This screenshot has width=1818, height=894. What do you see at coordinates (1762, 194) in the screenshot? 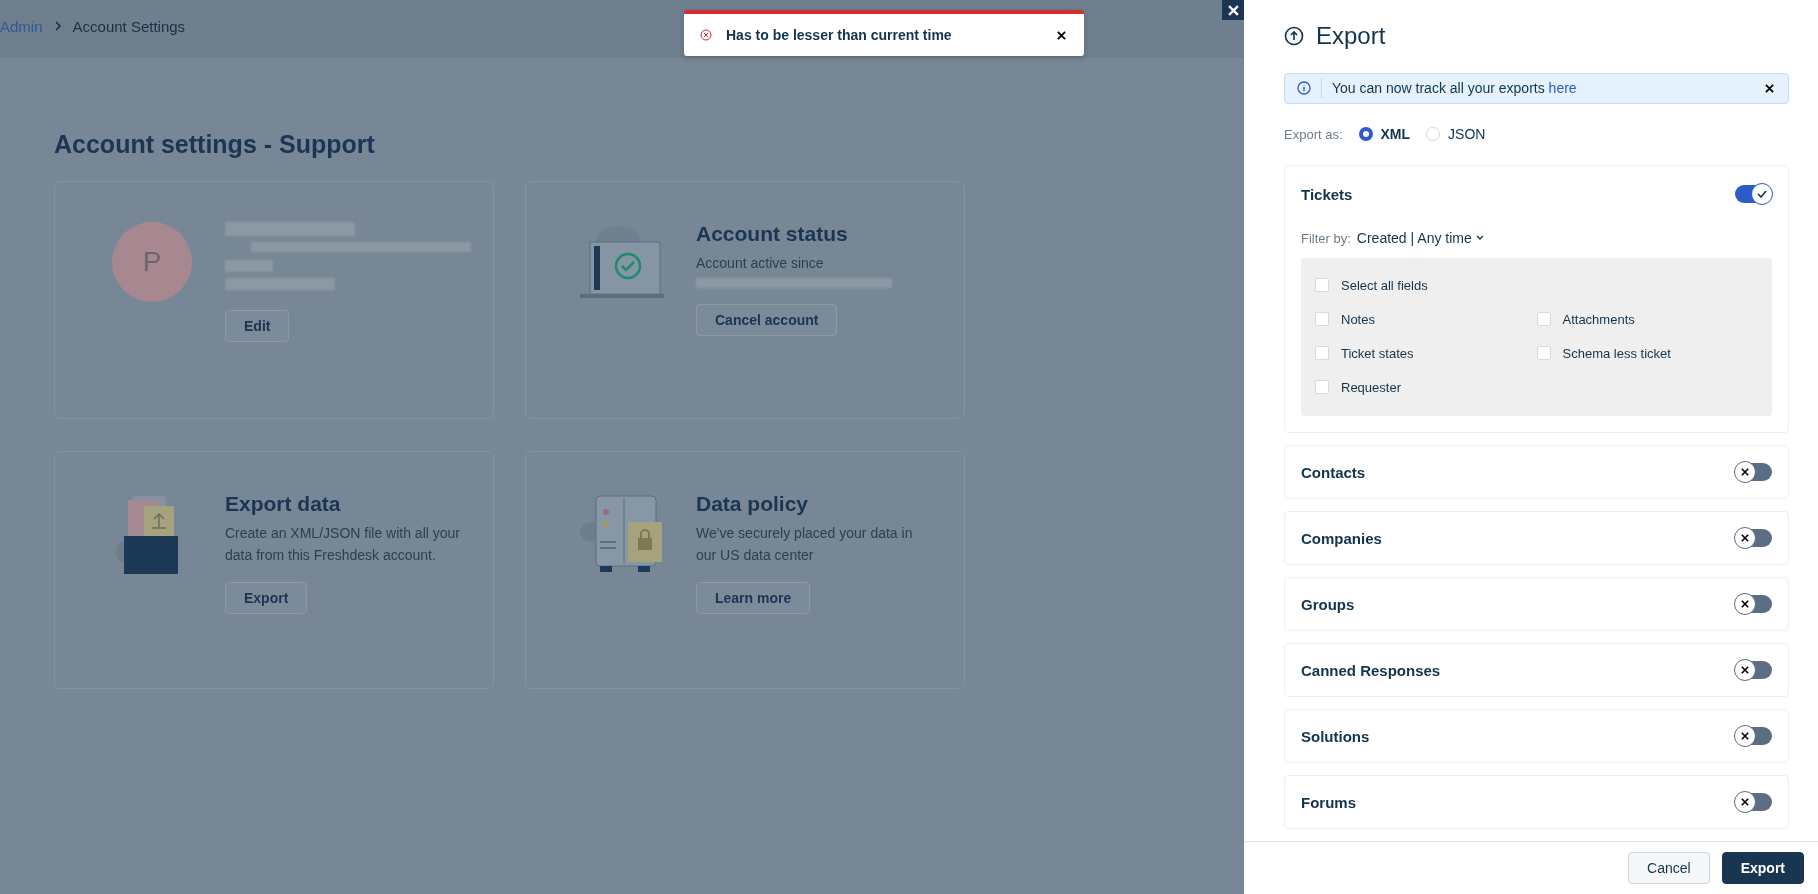
I see `check-icon` at bounding box center [1762, 194].